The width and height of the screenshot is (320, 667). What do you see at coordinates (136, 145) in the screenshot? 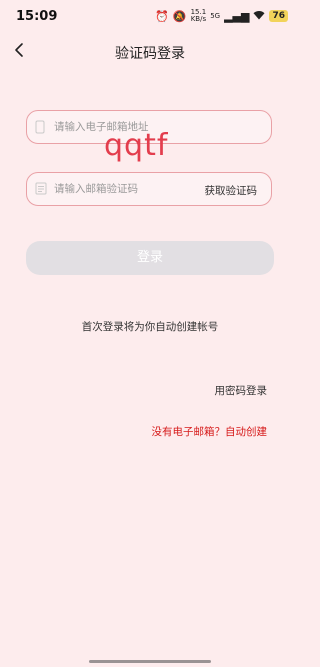
I see `watermark: qqtf` at bounding box center [136, 145].